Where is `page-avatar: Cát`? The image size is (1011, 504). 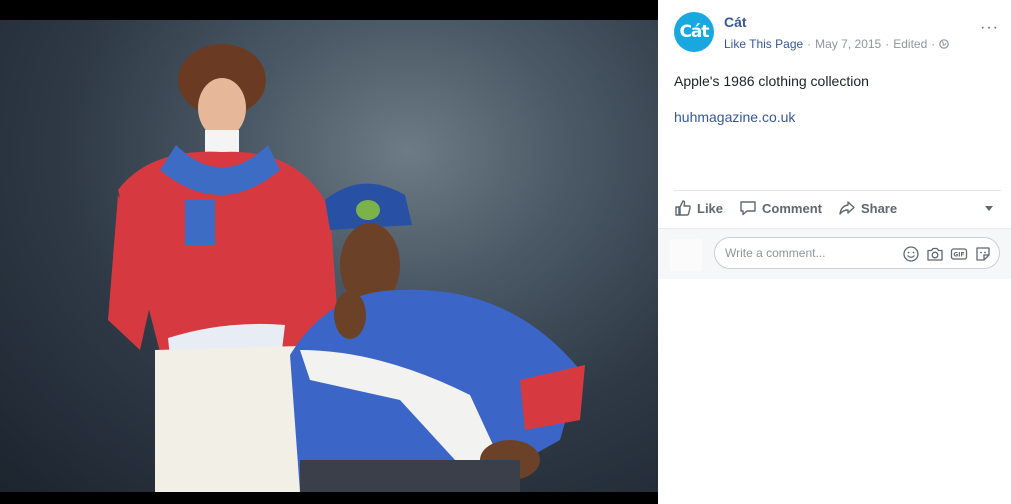 page-avatar: Cát is located at coordinates (694, 32).